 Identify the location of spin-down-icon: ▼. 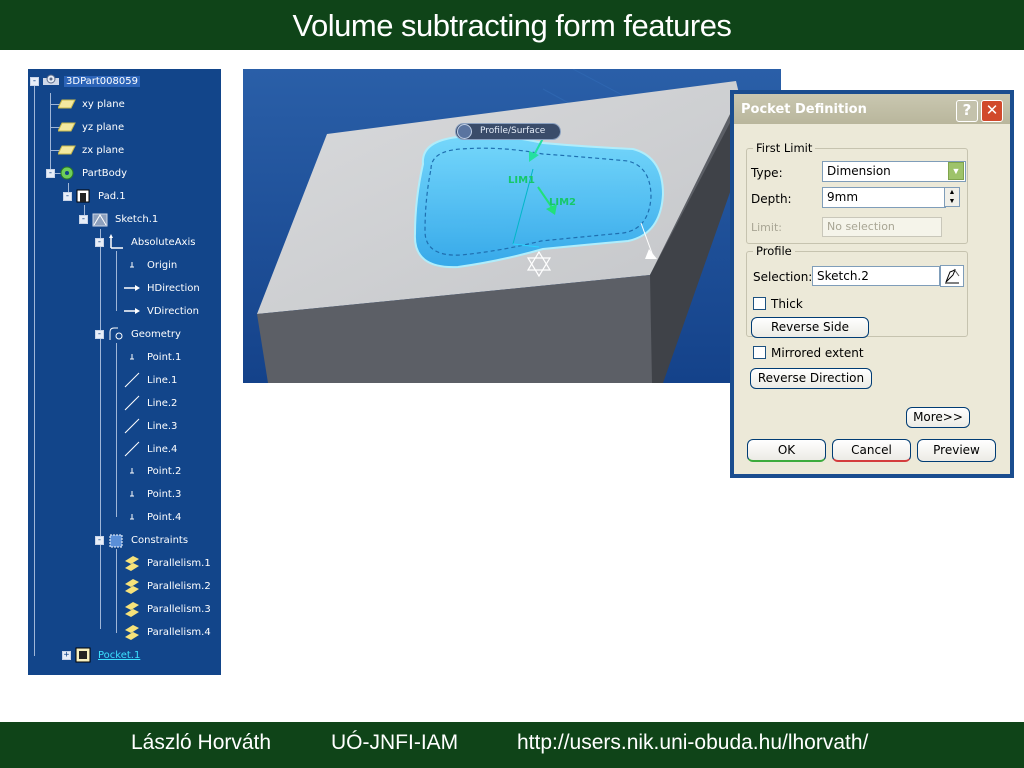
(952, 201).